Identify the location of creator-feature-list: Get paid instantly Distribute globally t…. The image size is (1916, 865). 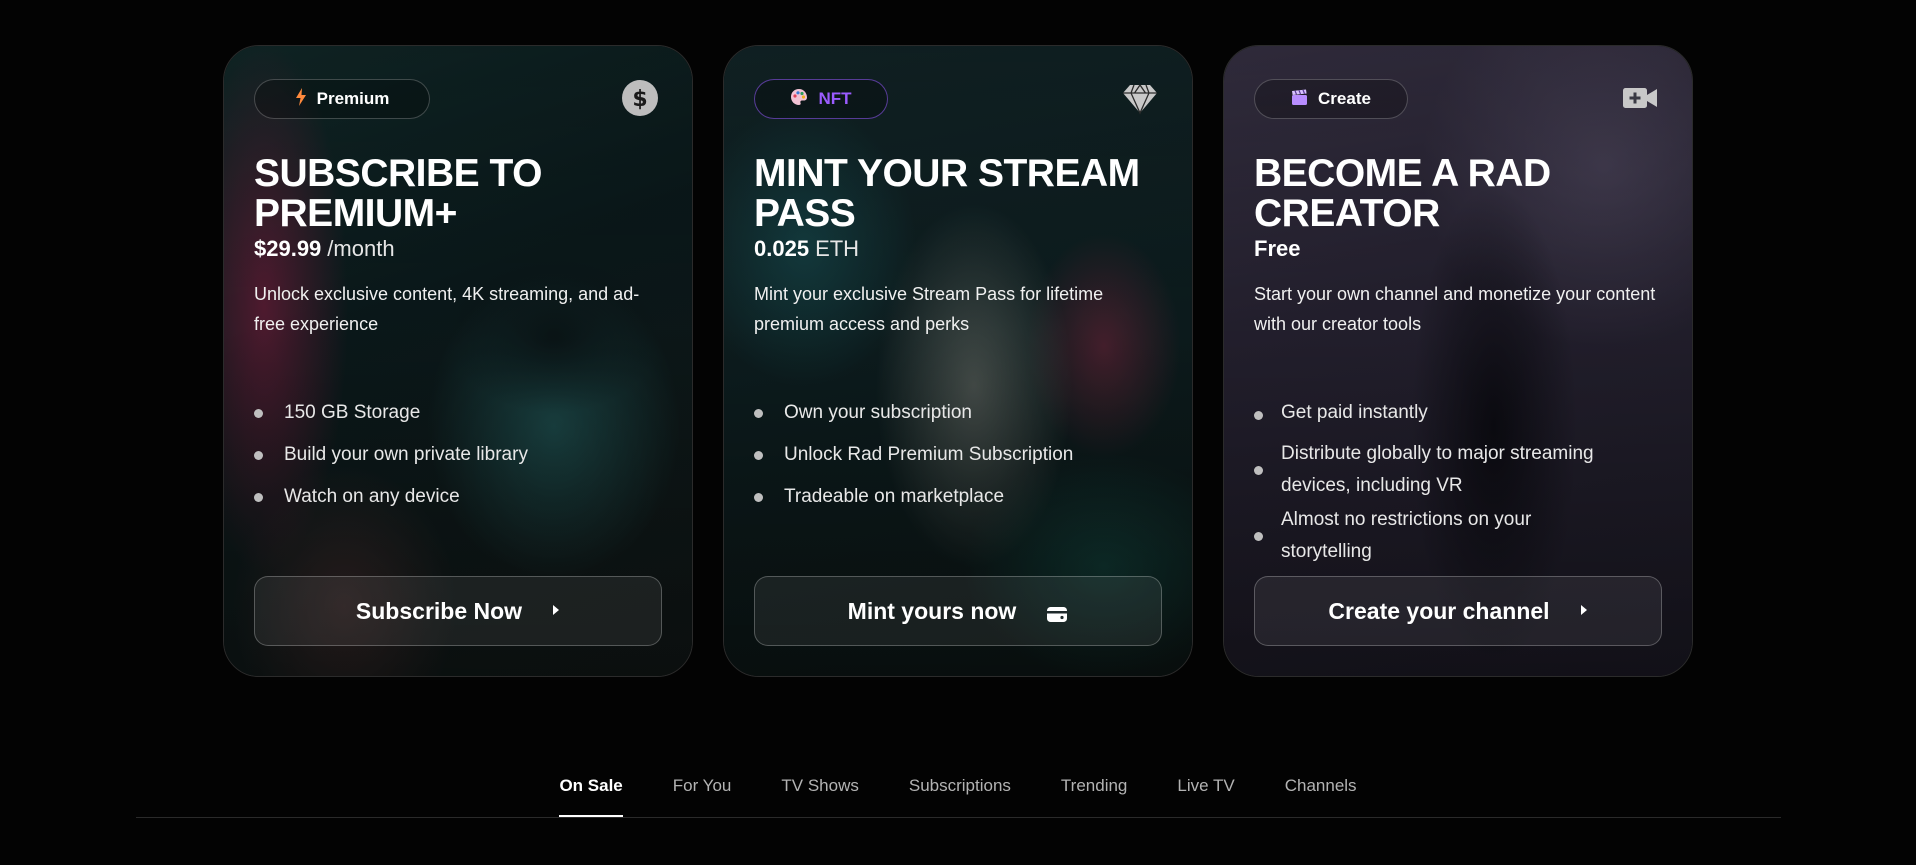
(1459, 484).